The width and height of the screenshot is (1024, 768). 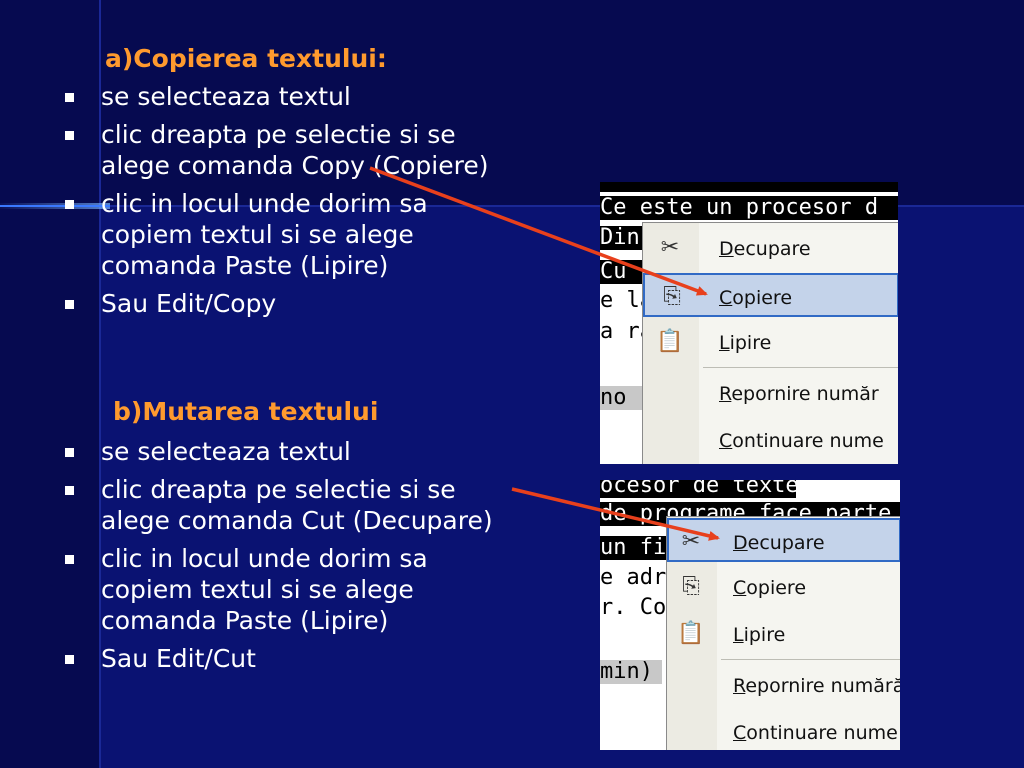 I want to click on doc-line-grey: min), so click(x=631, y=672).